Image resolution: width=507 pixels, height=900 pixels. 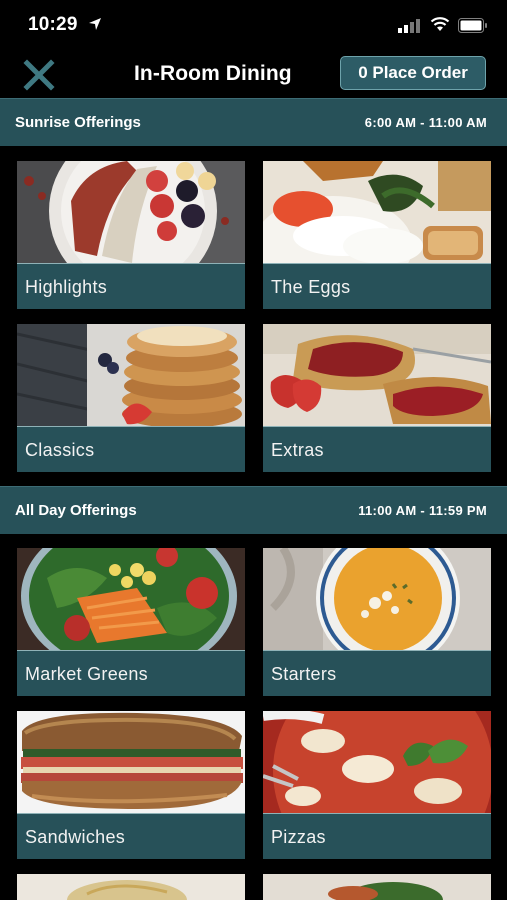 I want to click on tile-label: The Eggs, so click(x=311, y=287).